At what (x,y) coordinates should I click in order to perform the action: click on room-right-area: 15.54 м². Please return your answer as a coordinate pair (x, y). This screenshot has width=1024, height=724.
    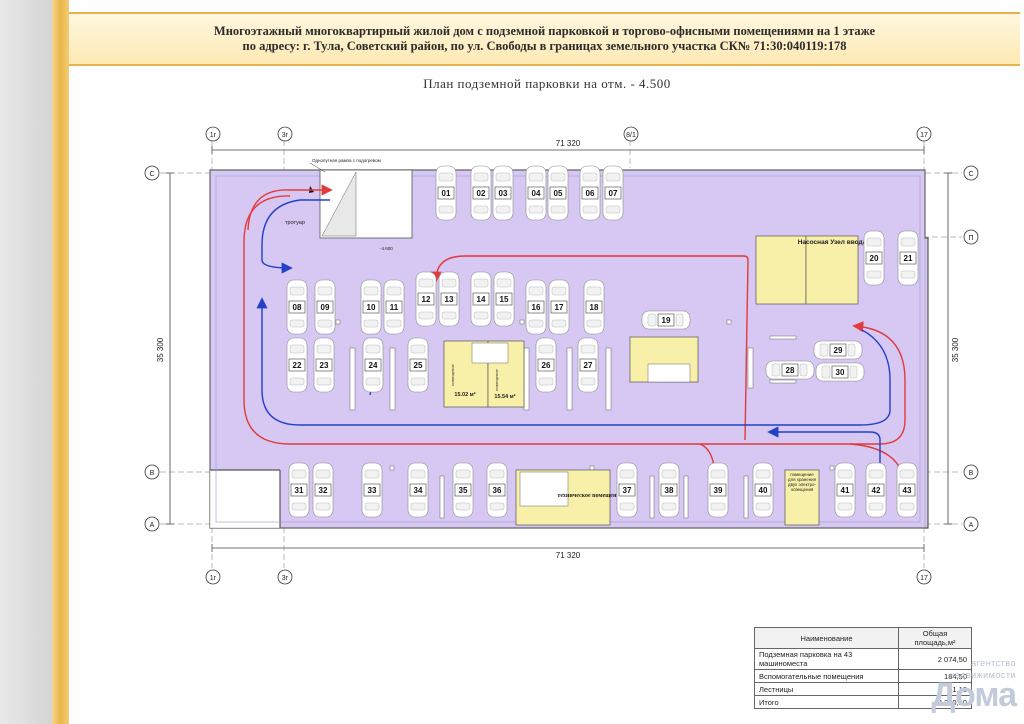
    Looking at the image, I should click on (504, 396).